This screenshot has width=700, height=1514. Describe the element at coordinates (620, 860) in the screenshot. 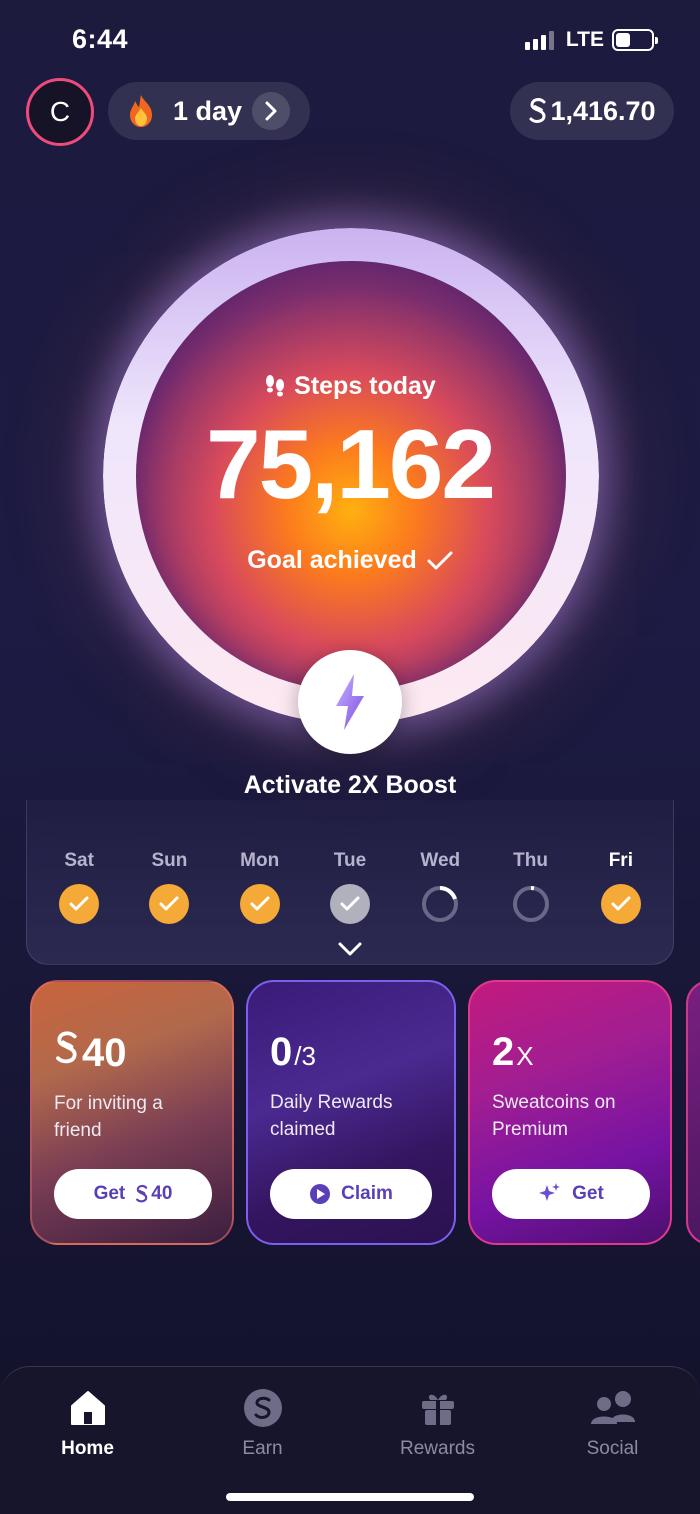

I see `day-label: Fri` at that location.